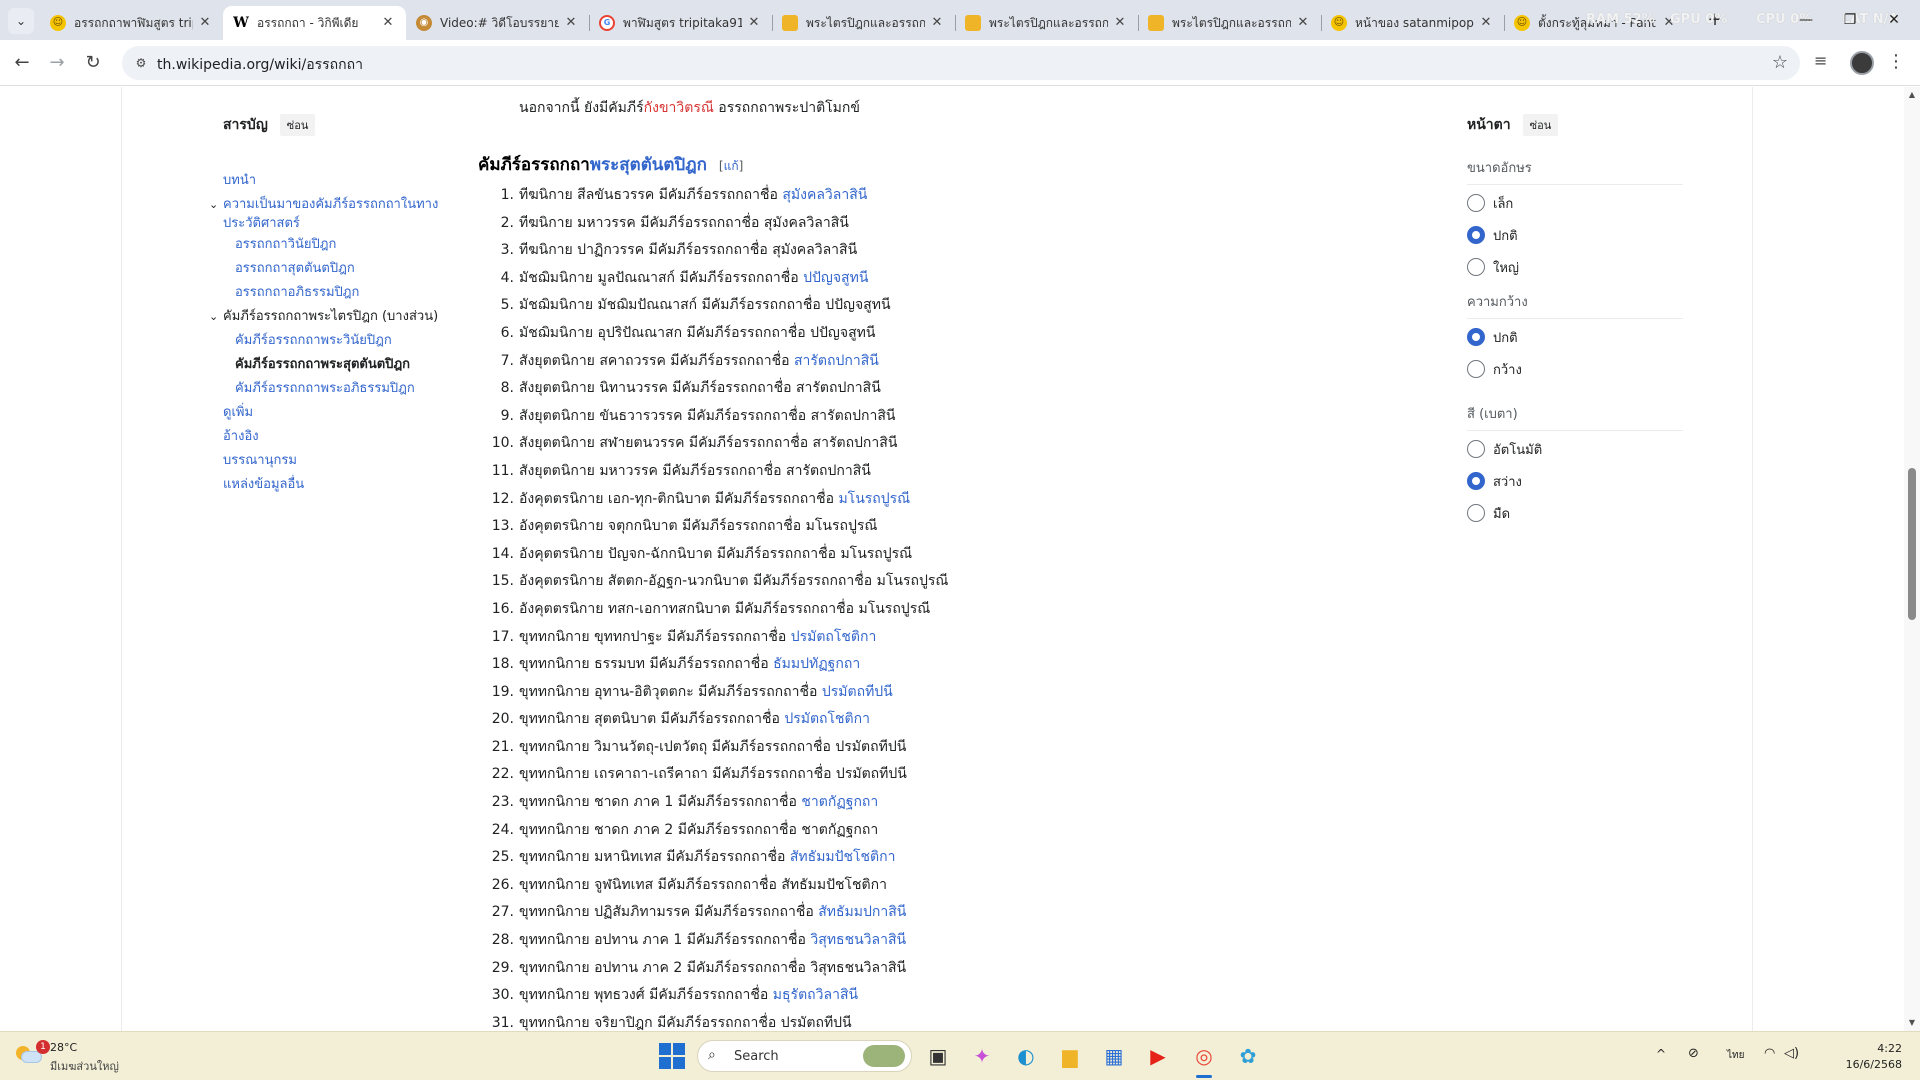 This screenshot has height=1080, width=1920. I want to click on radio-option: เล็ก, so click(1490, 203).